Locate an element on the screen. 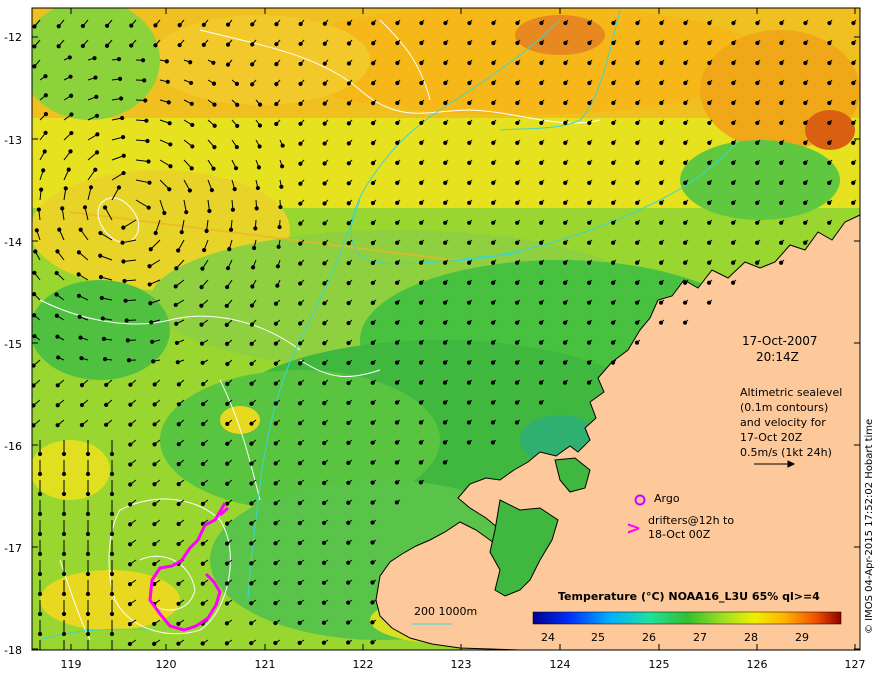  map-time: 20:14Z is located at coordinates (777, 357).